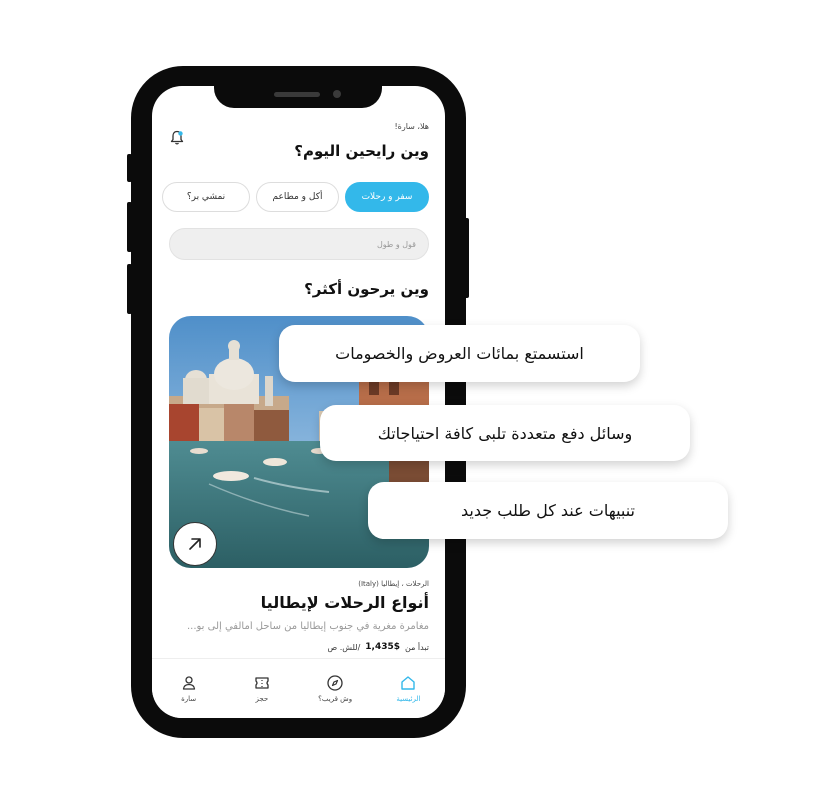 The image size is (829, 806). Describe the element at coordinates (387, 197) in the screenshot. I see `chip-travel: سفر و رحلات` at that location.